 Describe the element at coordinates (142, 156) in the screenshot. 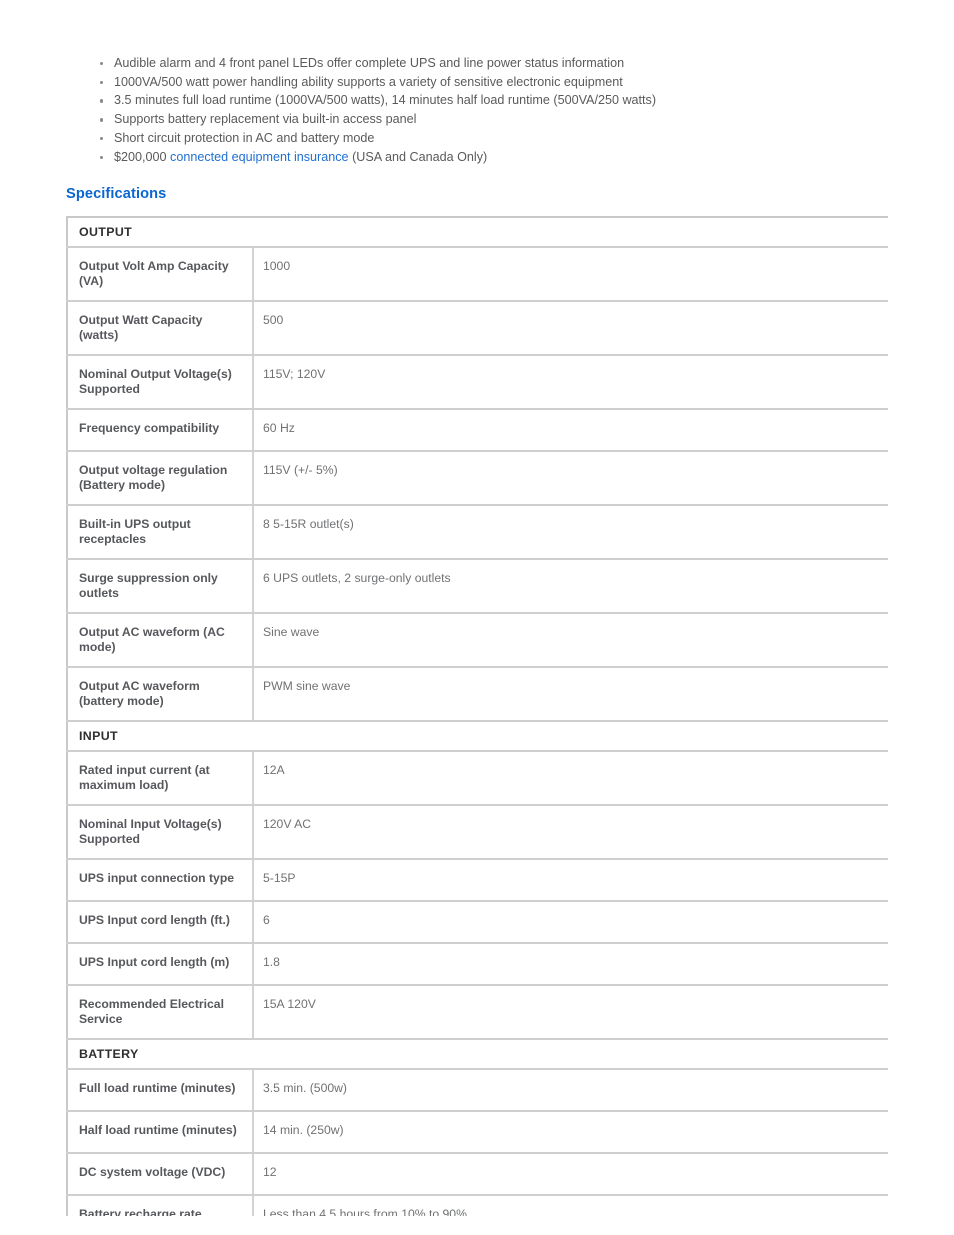

I see `feature-text: $200,000` at that location.